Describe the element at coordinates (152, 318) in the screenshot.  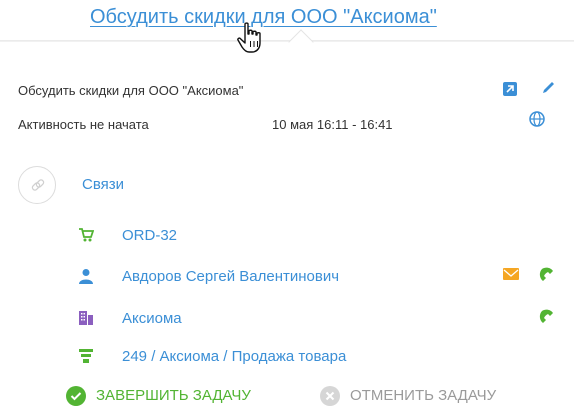
I see `link-account: Аксиома` at that location.